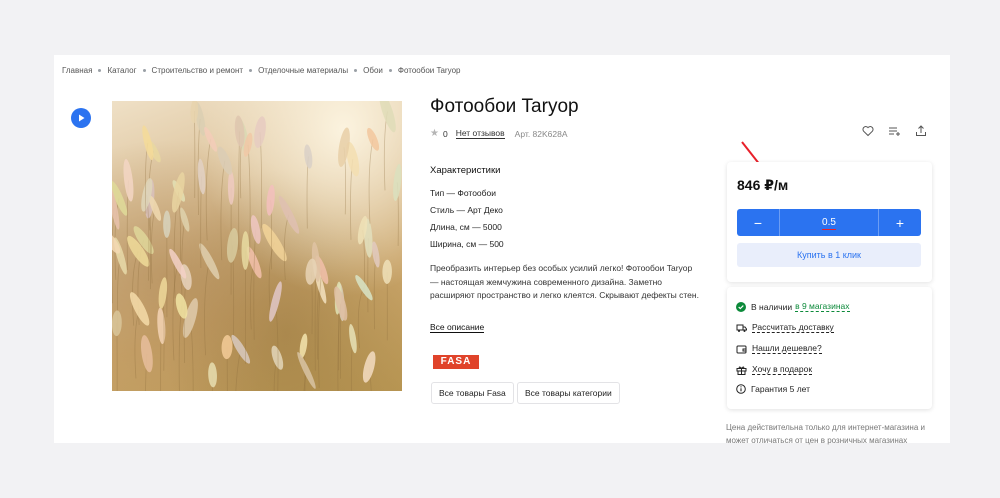 The height and width of the screenshot is (498, 1000). Describe the element at coordinates (822, 306) in the screenshot. I see `stock-stores-link: в 9 магазинах` at that location.